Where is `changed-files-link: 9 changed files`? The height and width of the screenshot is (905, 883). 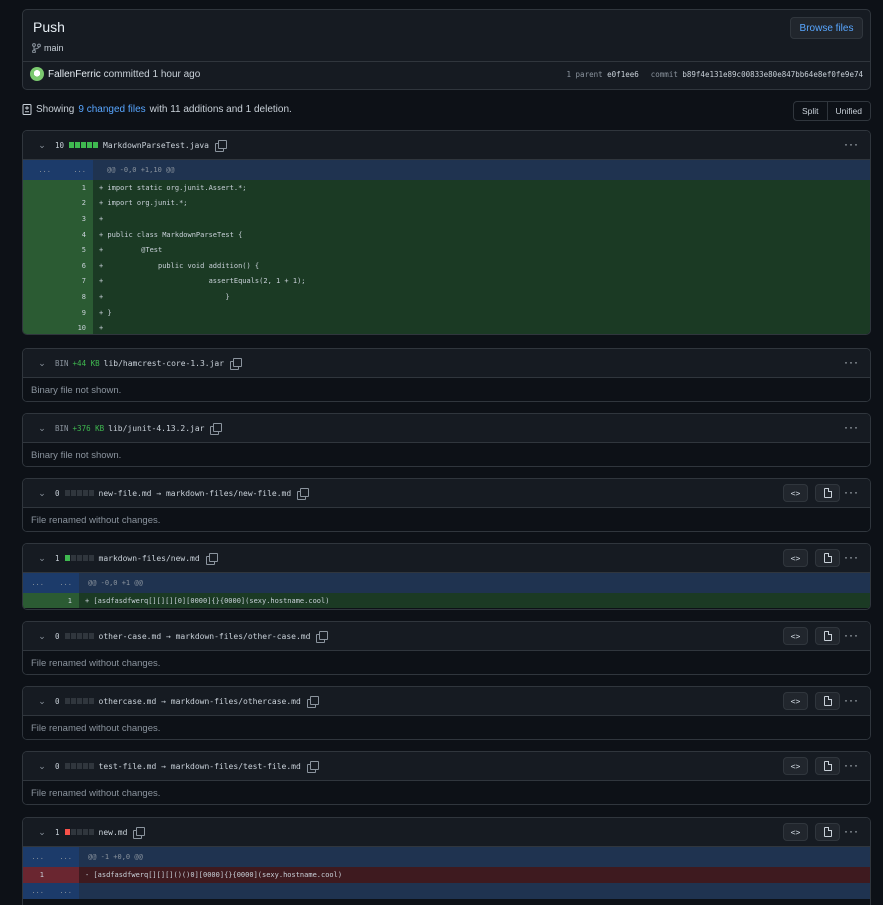
changed-files-link: 9 changed files is located at coordinates (111, 109).